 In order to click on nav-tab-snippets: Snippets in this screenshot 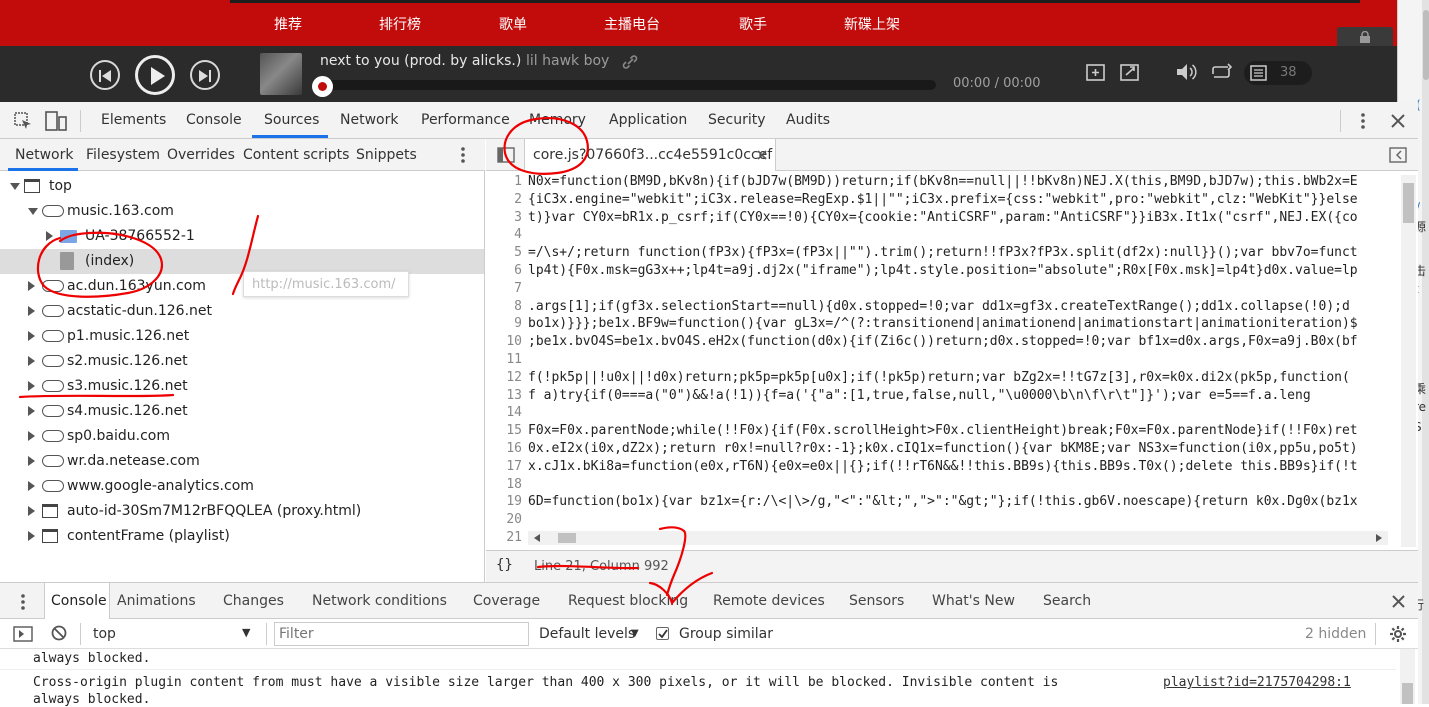, I will do `click(386, 155)`.